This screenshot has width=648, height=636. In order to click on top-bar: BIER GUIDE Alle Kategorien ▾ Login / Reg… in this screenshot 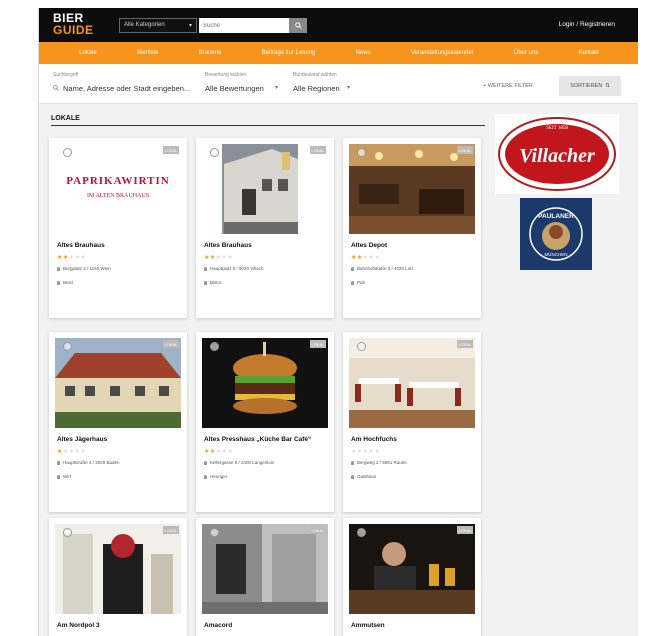, I will do `click(338, 25)`.